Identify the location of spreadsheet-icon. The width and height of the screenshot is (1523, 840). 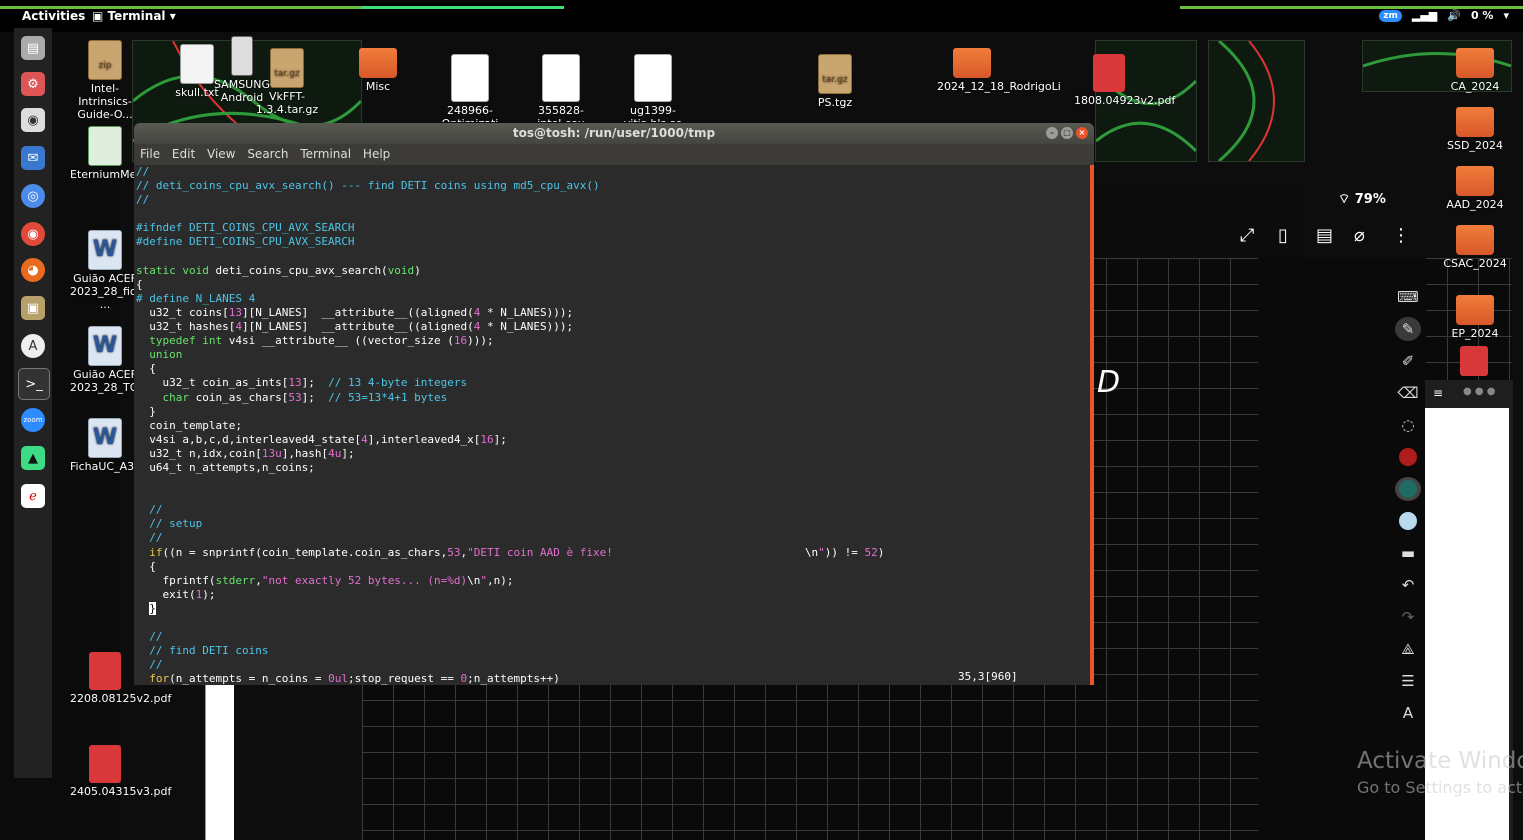
(105, 146).